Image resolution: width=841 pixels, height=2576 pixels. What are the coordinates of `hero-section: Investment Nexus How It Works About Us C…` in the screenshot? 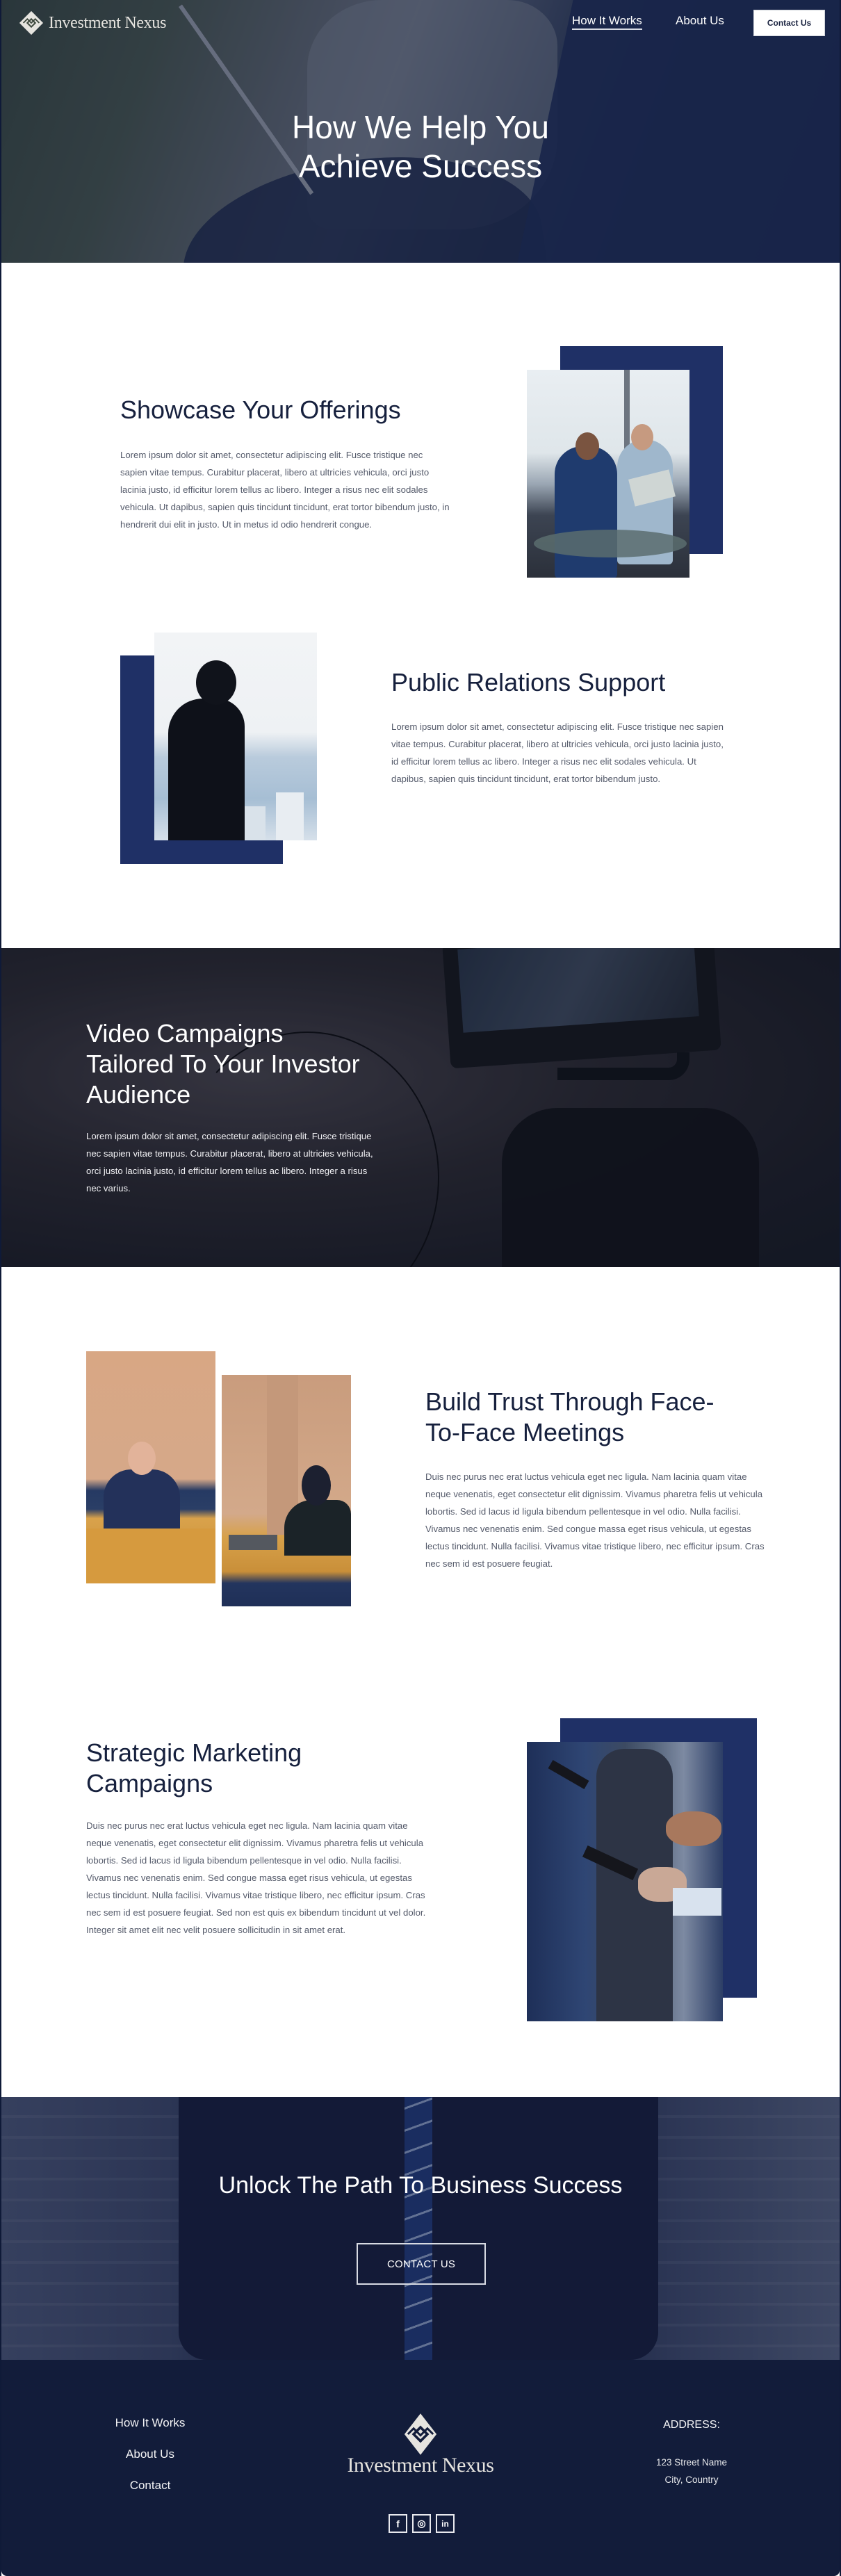 It's located at (420, 131).